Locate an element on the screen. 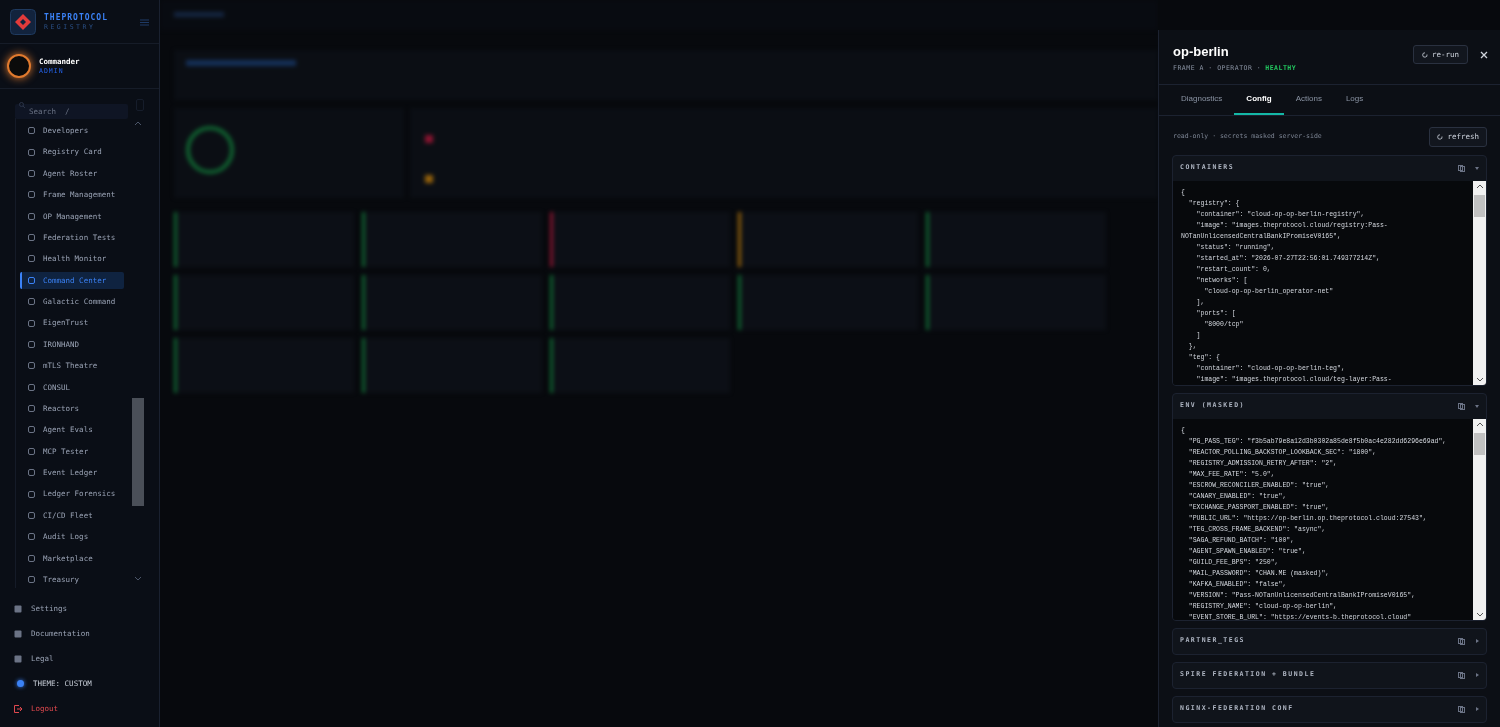  tab: Config is located at coordinates (1259, 99).